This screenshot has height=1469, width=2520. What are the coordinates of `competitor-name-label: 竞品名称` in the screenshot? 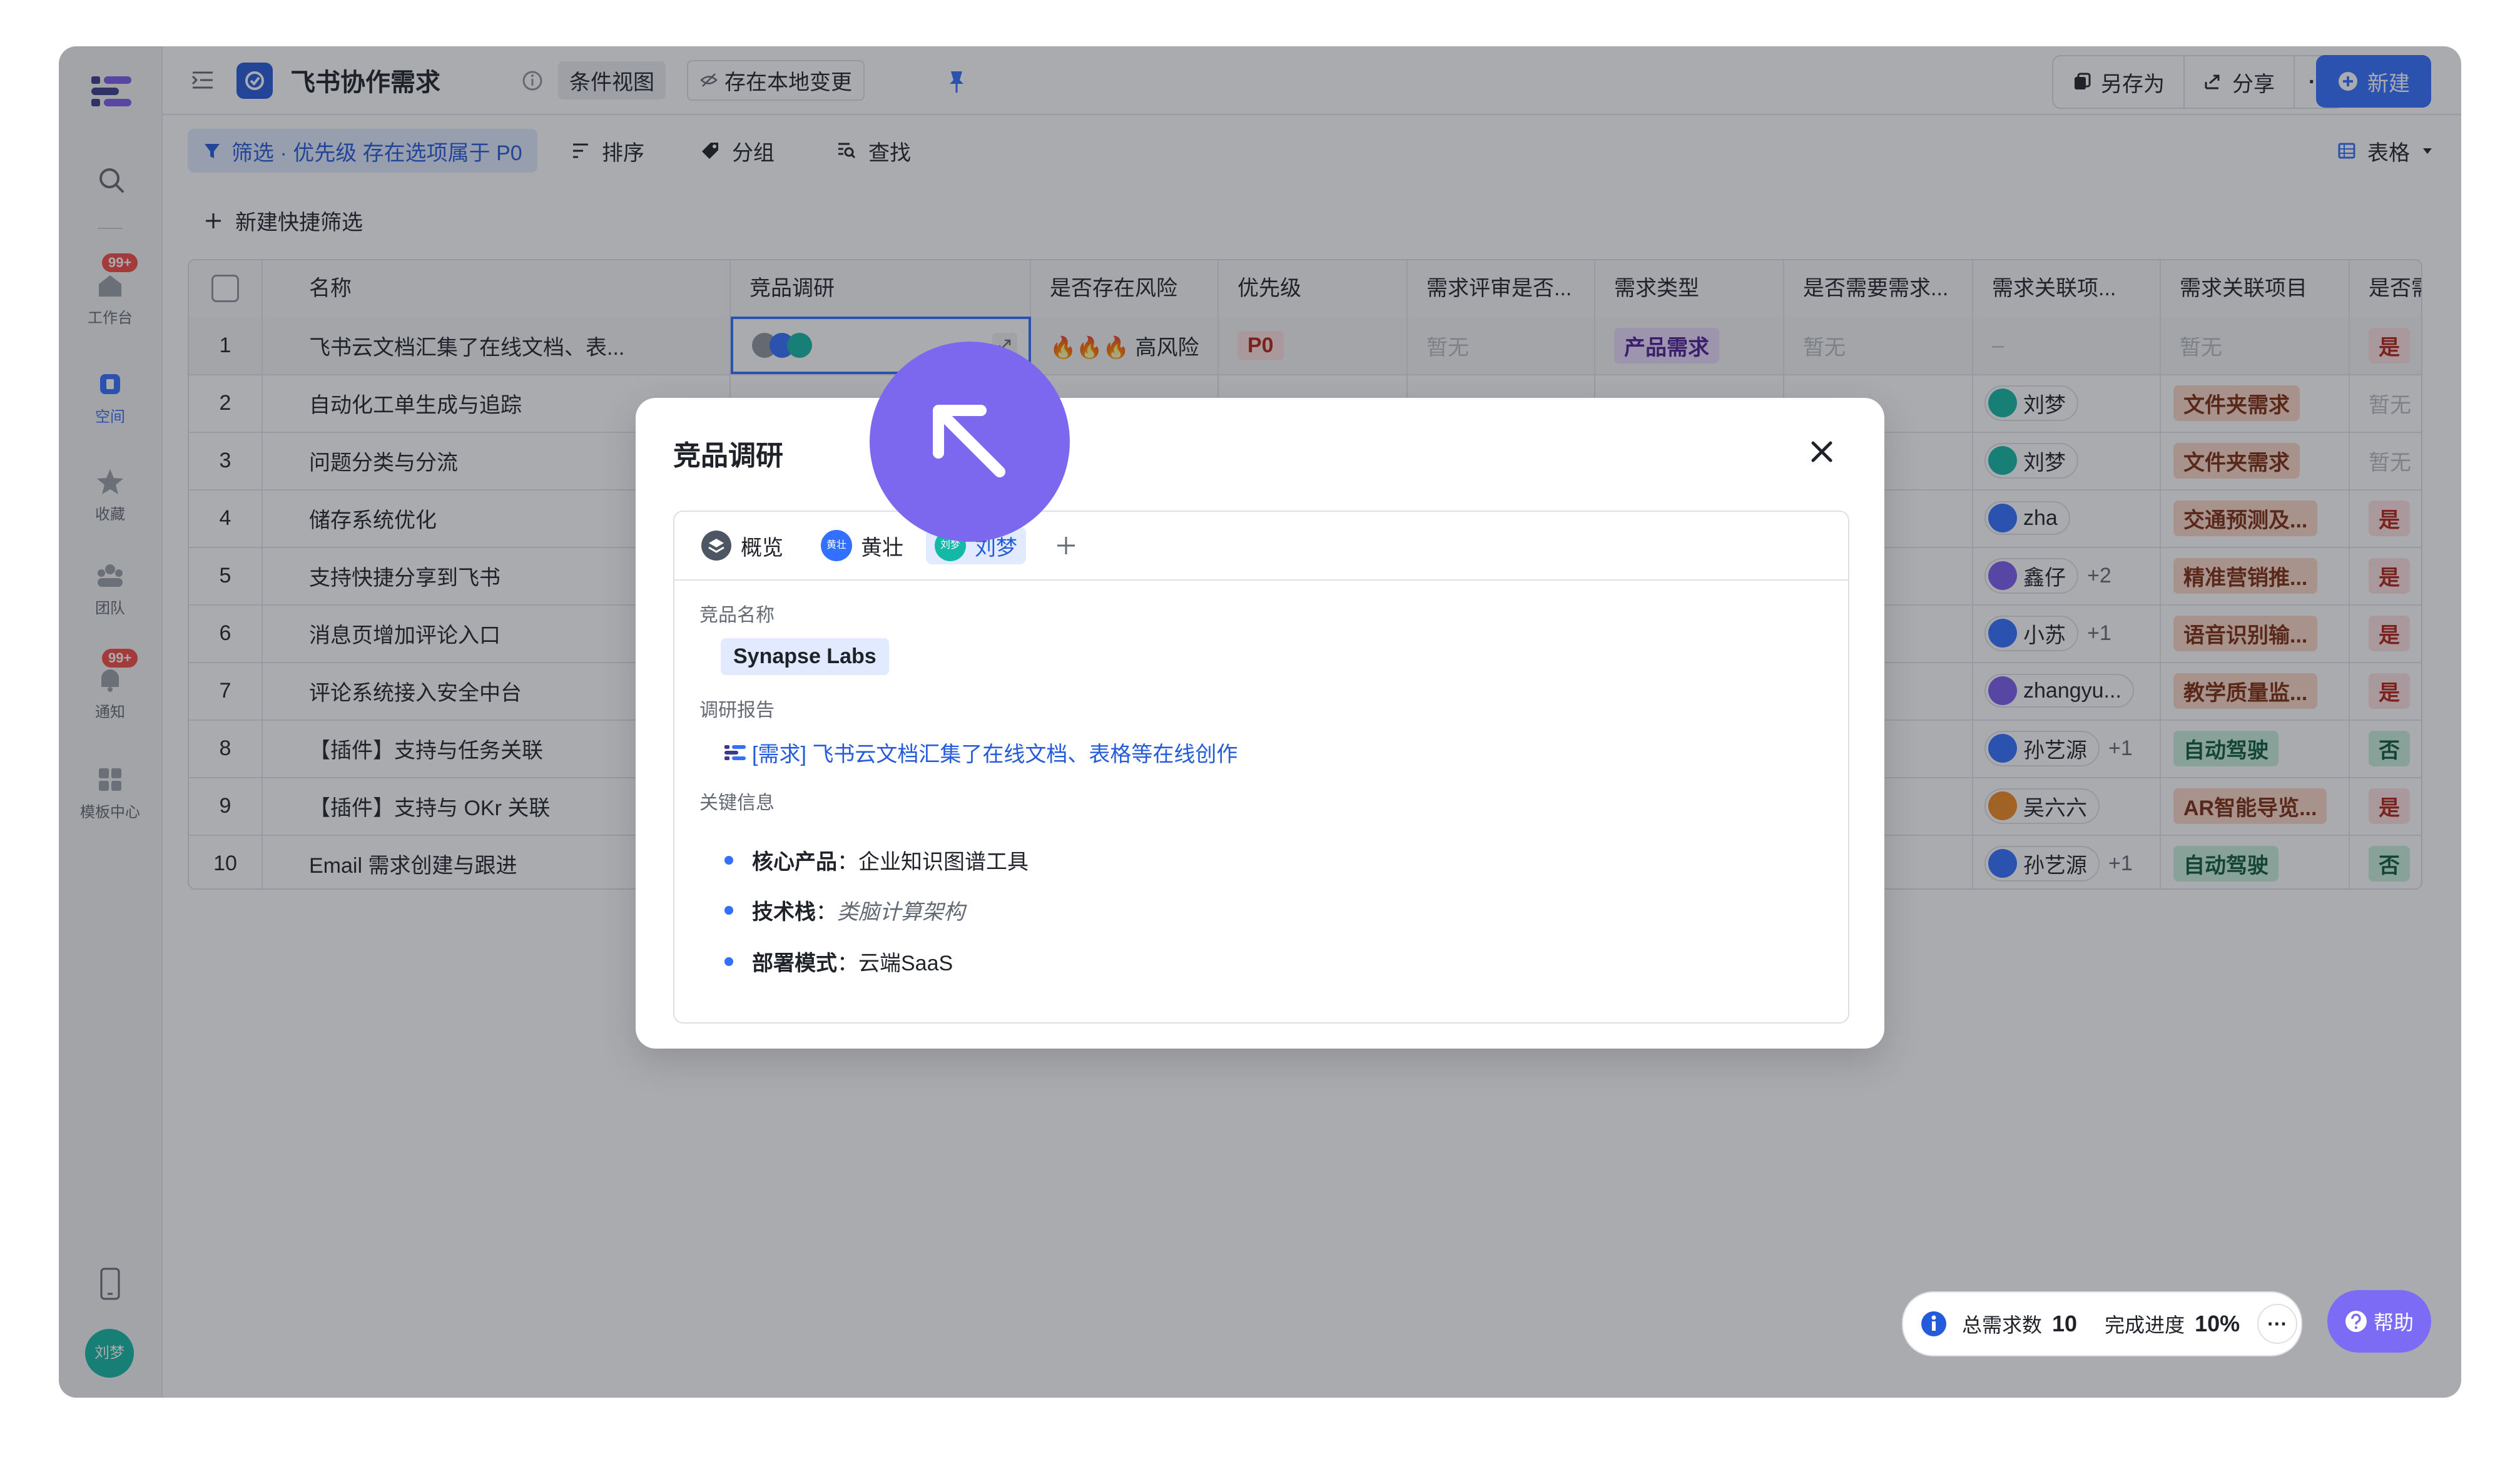 It's located at (737, 615).